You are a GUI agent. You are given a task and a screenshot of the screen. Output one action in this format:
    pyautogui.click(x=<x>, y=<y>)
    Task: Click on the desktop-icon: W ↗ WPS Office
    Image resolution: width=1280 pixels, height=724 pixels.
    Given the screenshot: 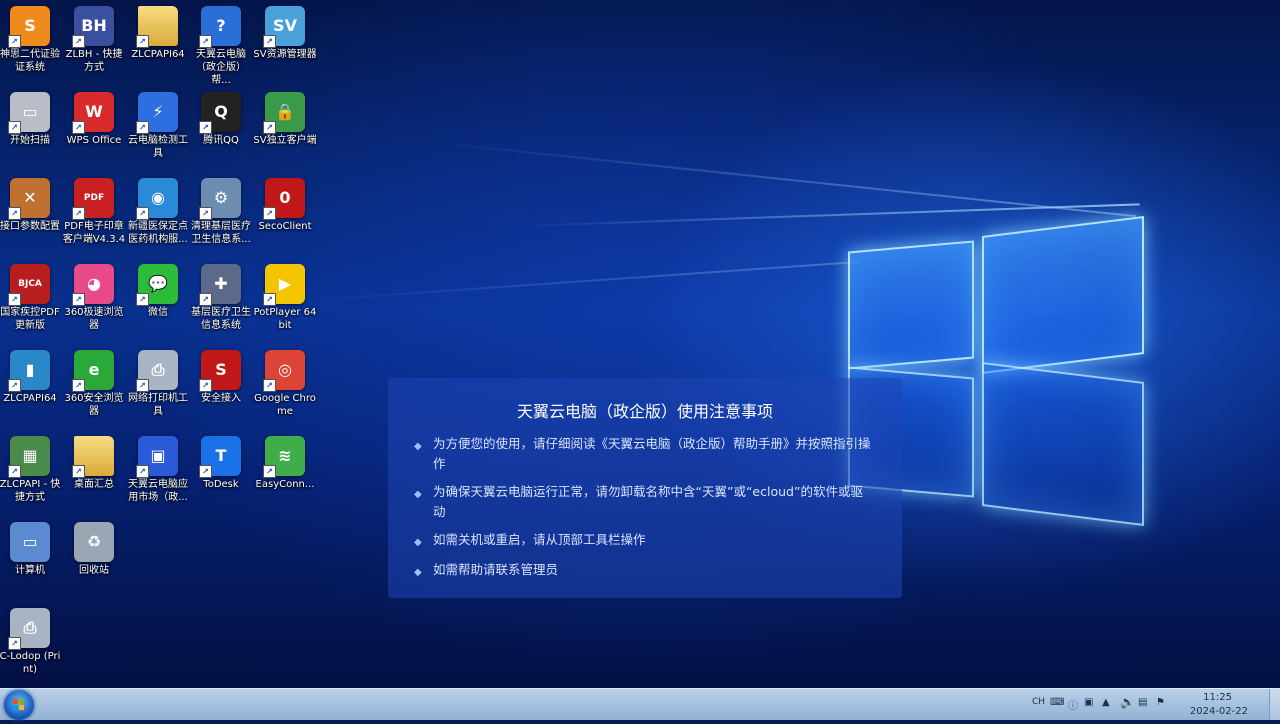 What is the action you would take?
    pyautogui.click(x=94, y=117)
    